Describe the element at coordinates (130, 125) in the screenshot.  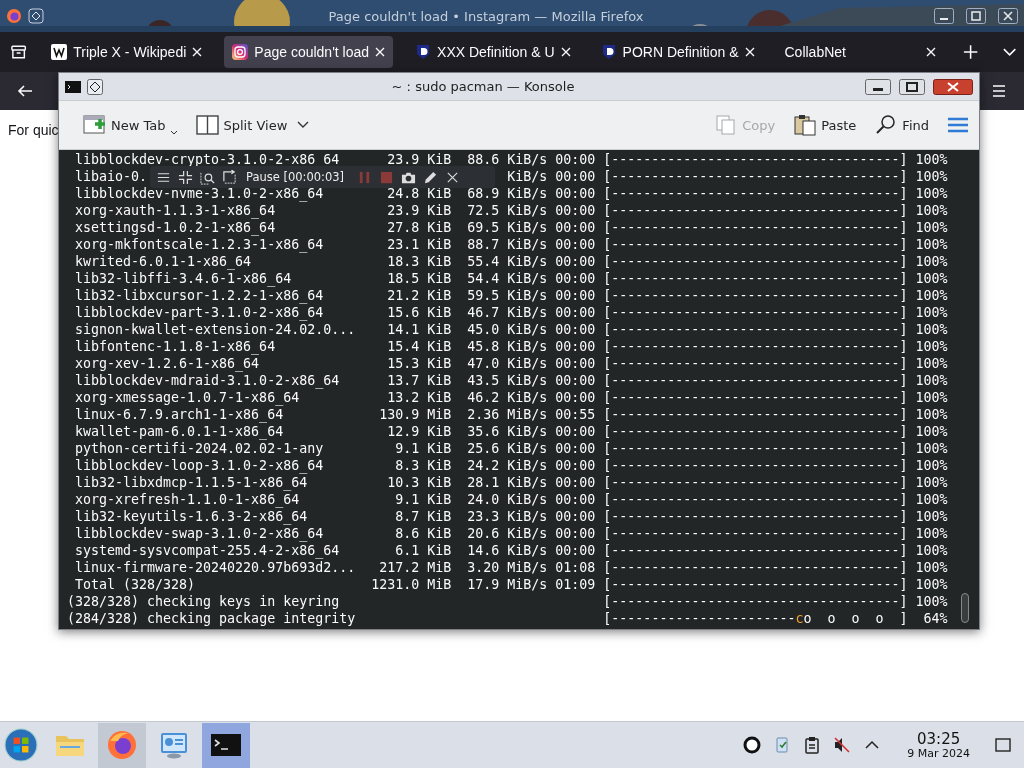
I see `toolbar-button: New Tab` at that location.